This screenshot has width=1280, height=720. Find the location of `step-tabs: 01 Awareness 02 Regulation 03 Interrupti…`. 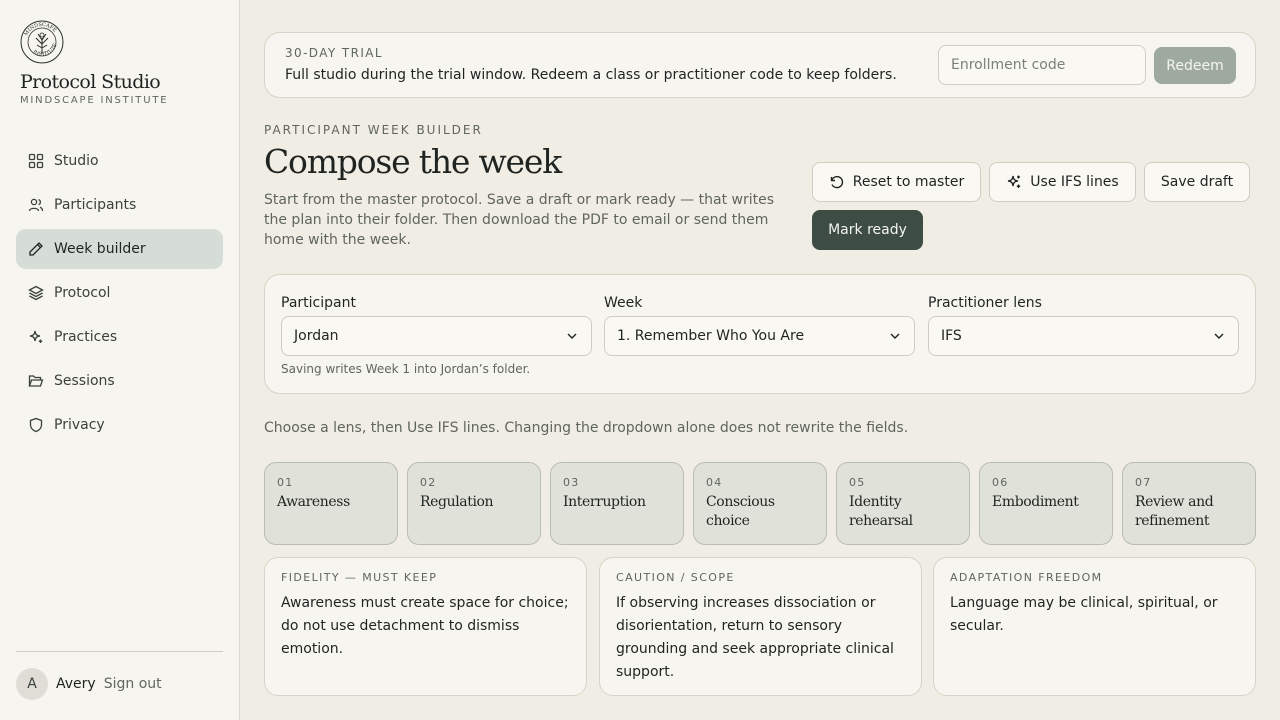

step-tabs: 01 Awareness 02 Regulation 03 Interrupti… is located at coordinates (760, 503).